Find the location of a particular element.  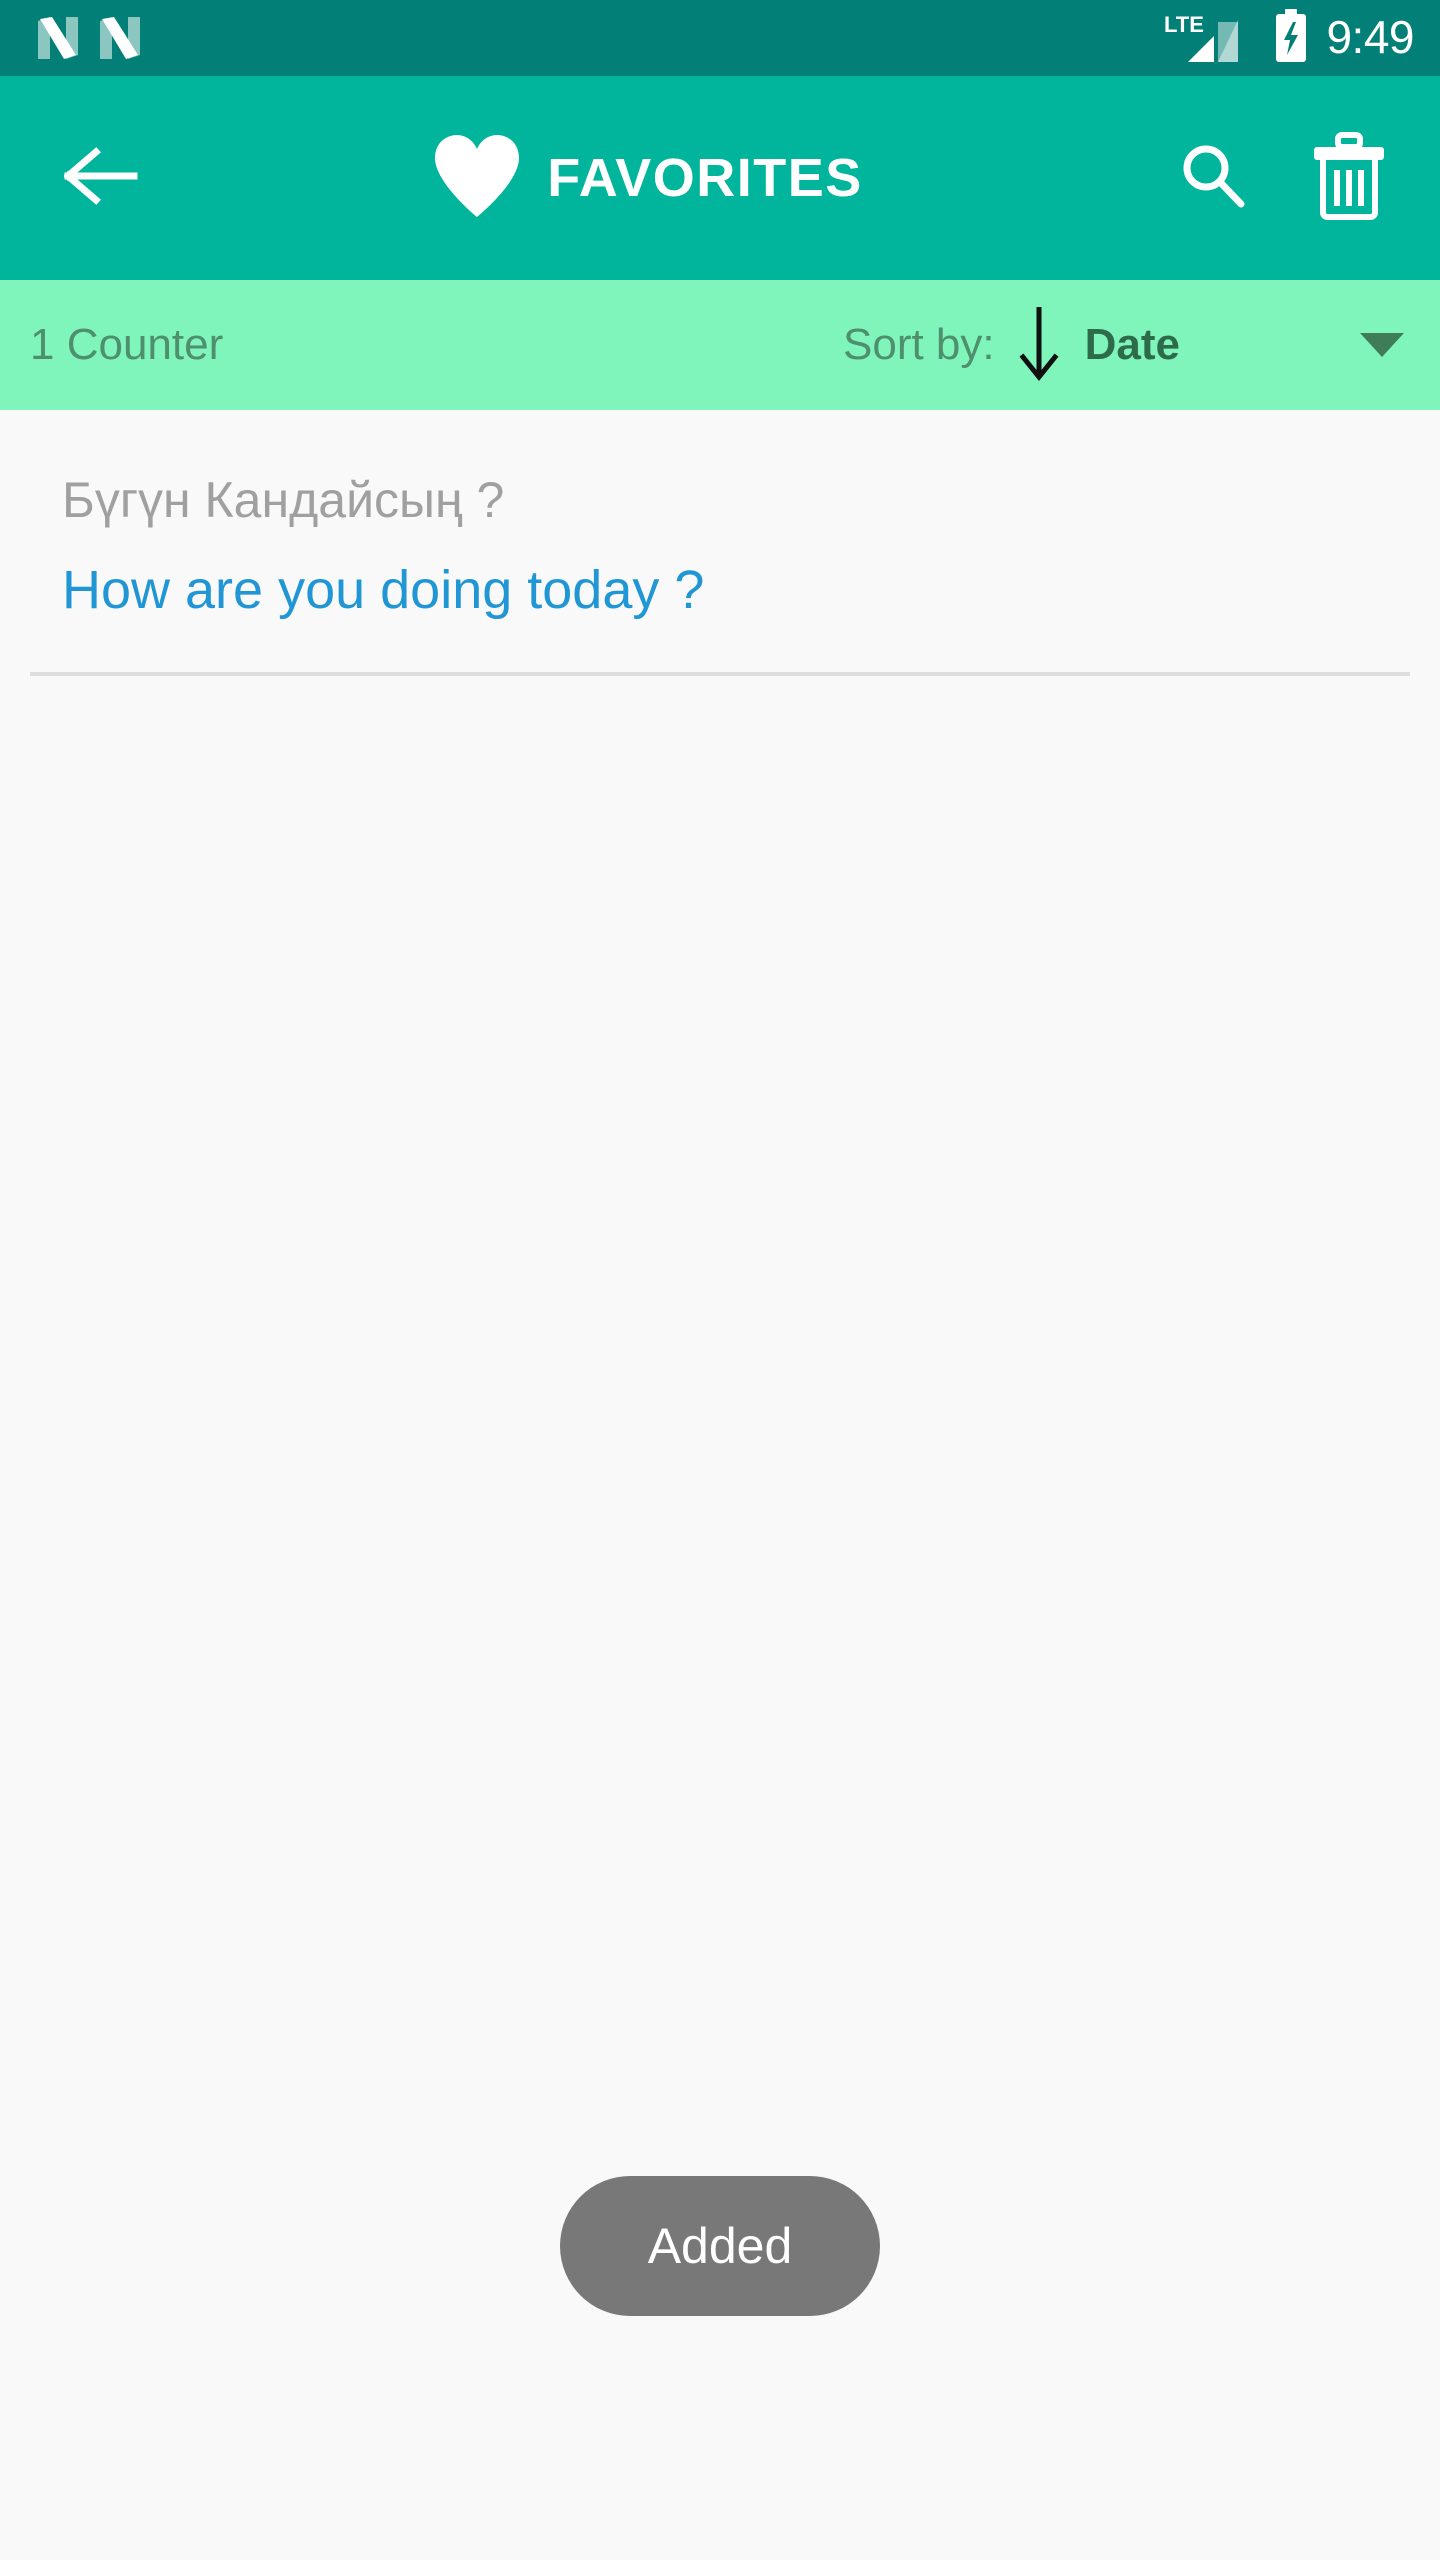

search-button is located at coordinates (1213, 178).